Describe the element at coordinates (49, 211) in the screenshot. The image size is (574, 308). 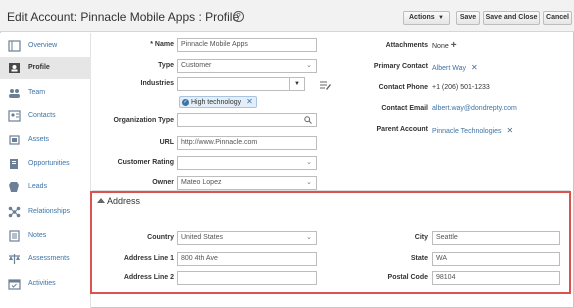
I see `sidebar-item-label: Relationships` at that location.